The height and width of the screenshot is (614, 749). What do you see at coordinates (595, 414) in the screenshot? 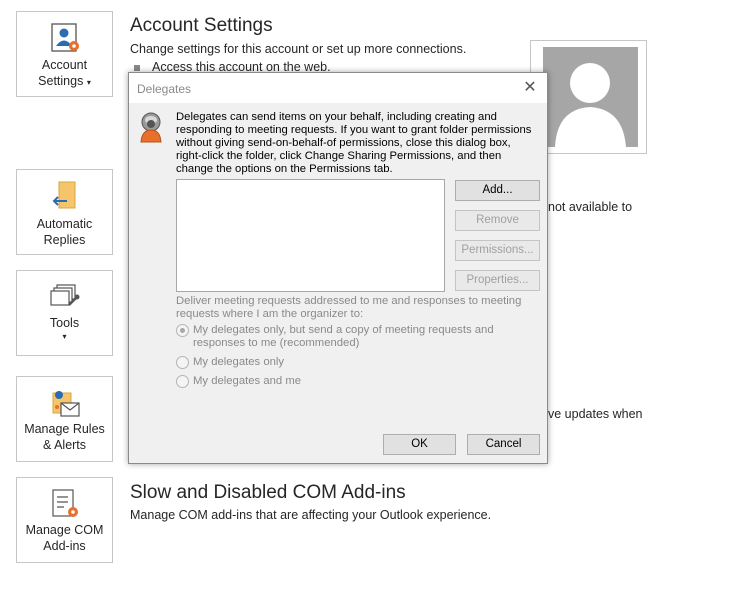
I see `background-text-fragment: ve updates when` at bounding box center [595, 414].